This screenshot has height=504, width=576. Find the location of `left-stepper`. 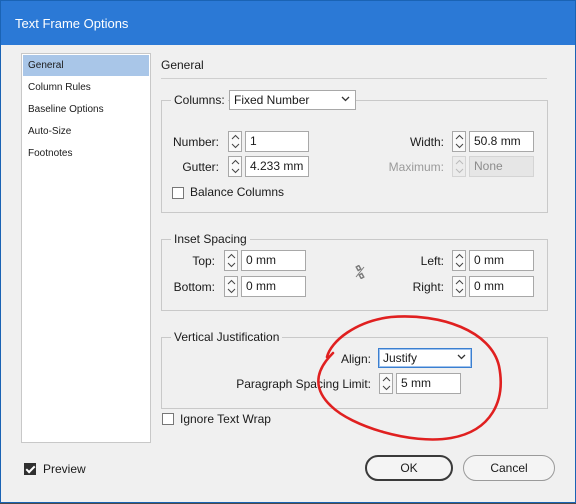

left-stepper is located at coordinates (459, 260).